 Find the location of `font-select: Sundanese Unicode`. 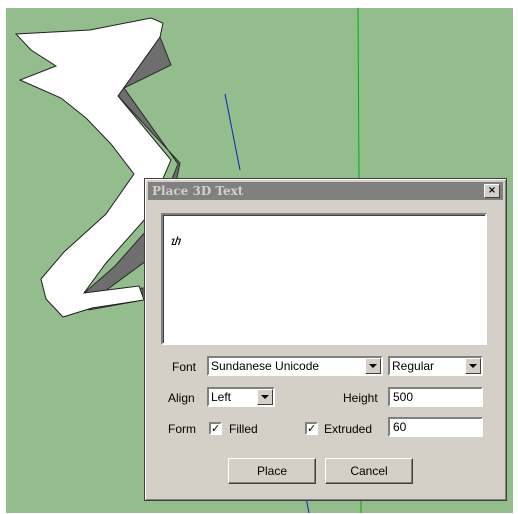

font-select: Sundanese Unicode is located at coordinates (295, 366).